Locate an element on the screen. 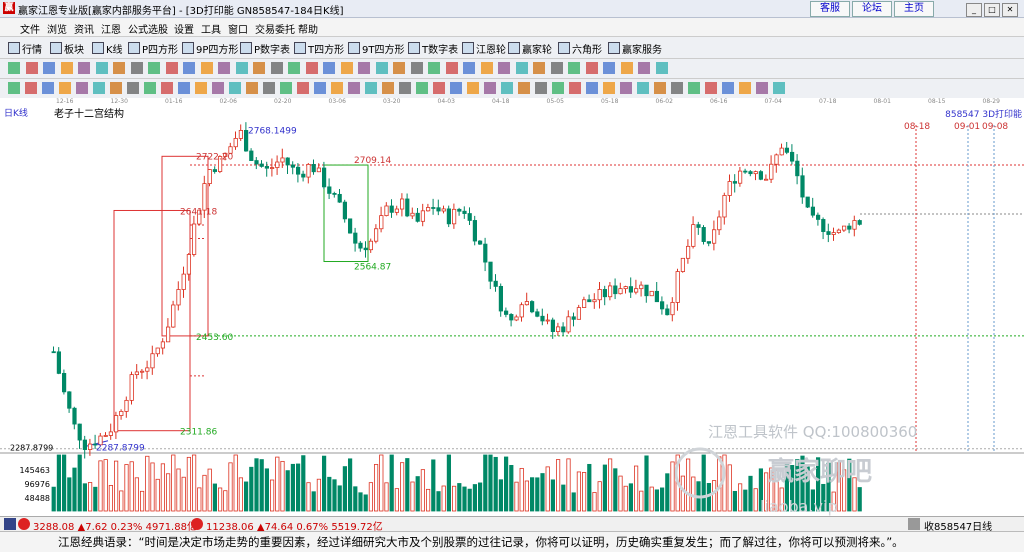 The image size is (1024, 552). menu-settings: 设置 is located at coordinates (184, 28).